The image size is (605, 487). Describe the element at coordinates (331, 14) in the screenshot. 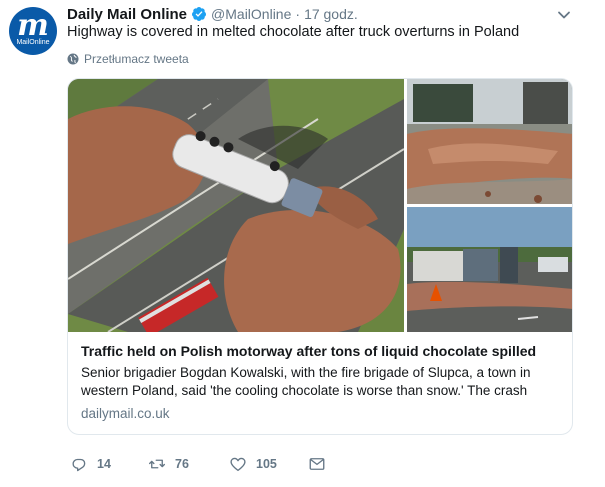

I see `timestamp: 17 godz.` at that location.